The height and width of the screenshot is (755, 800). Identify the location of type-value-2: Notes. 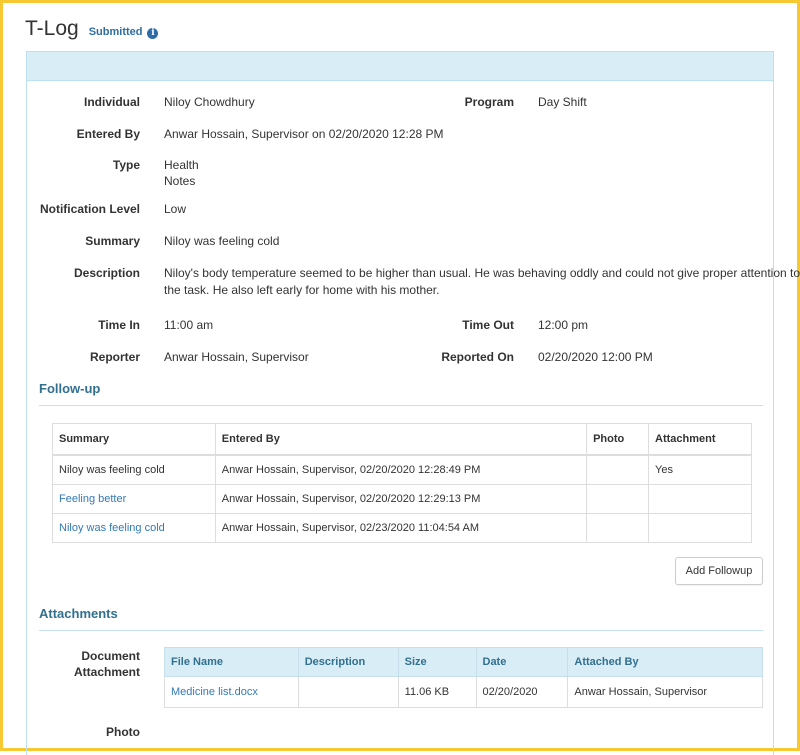
(180, 181).